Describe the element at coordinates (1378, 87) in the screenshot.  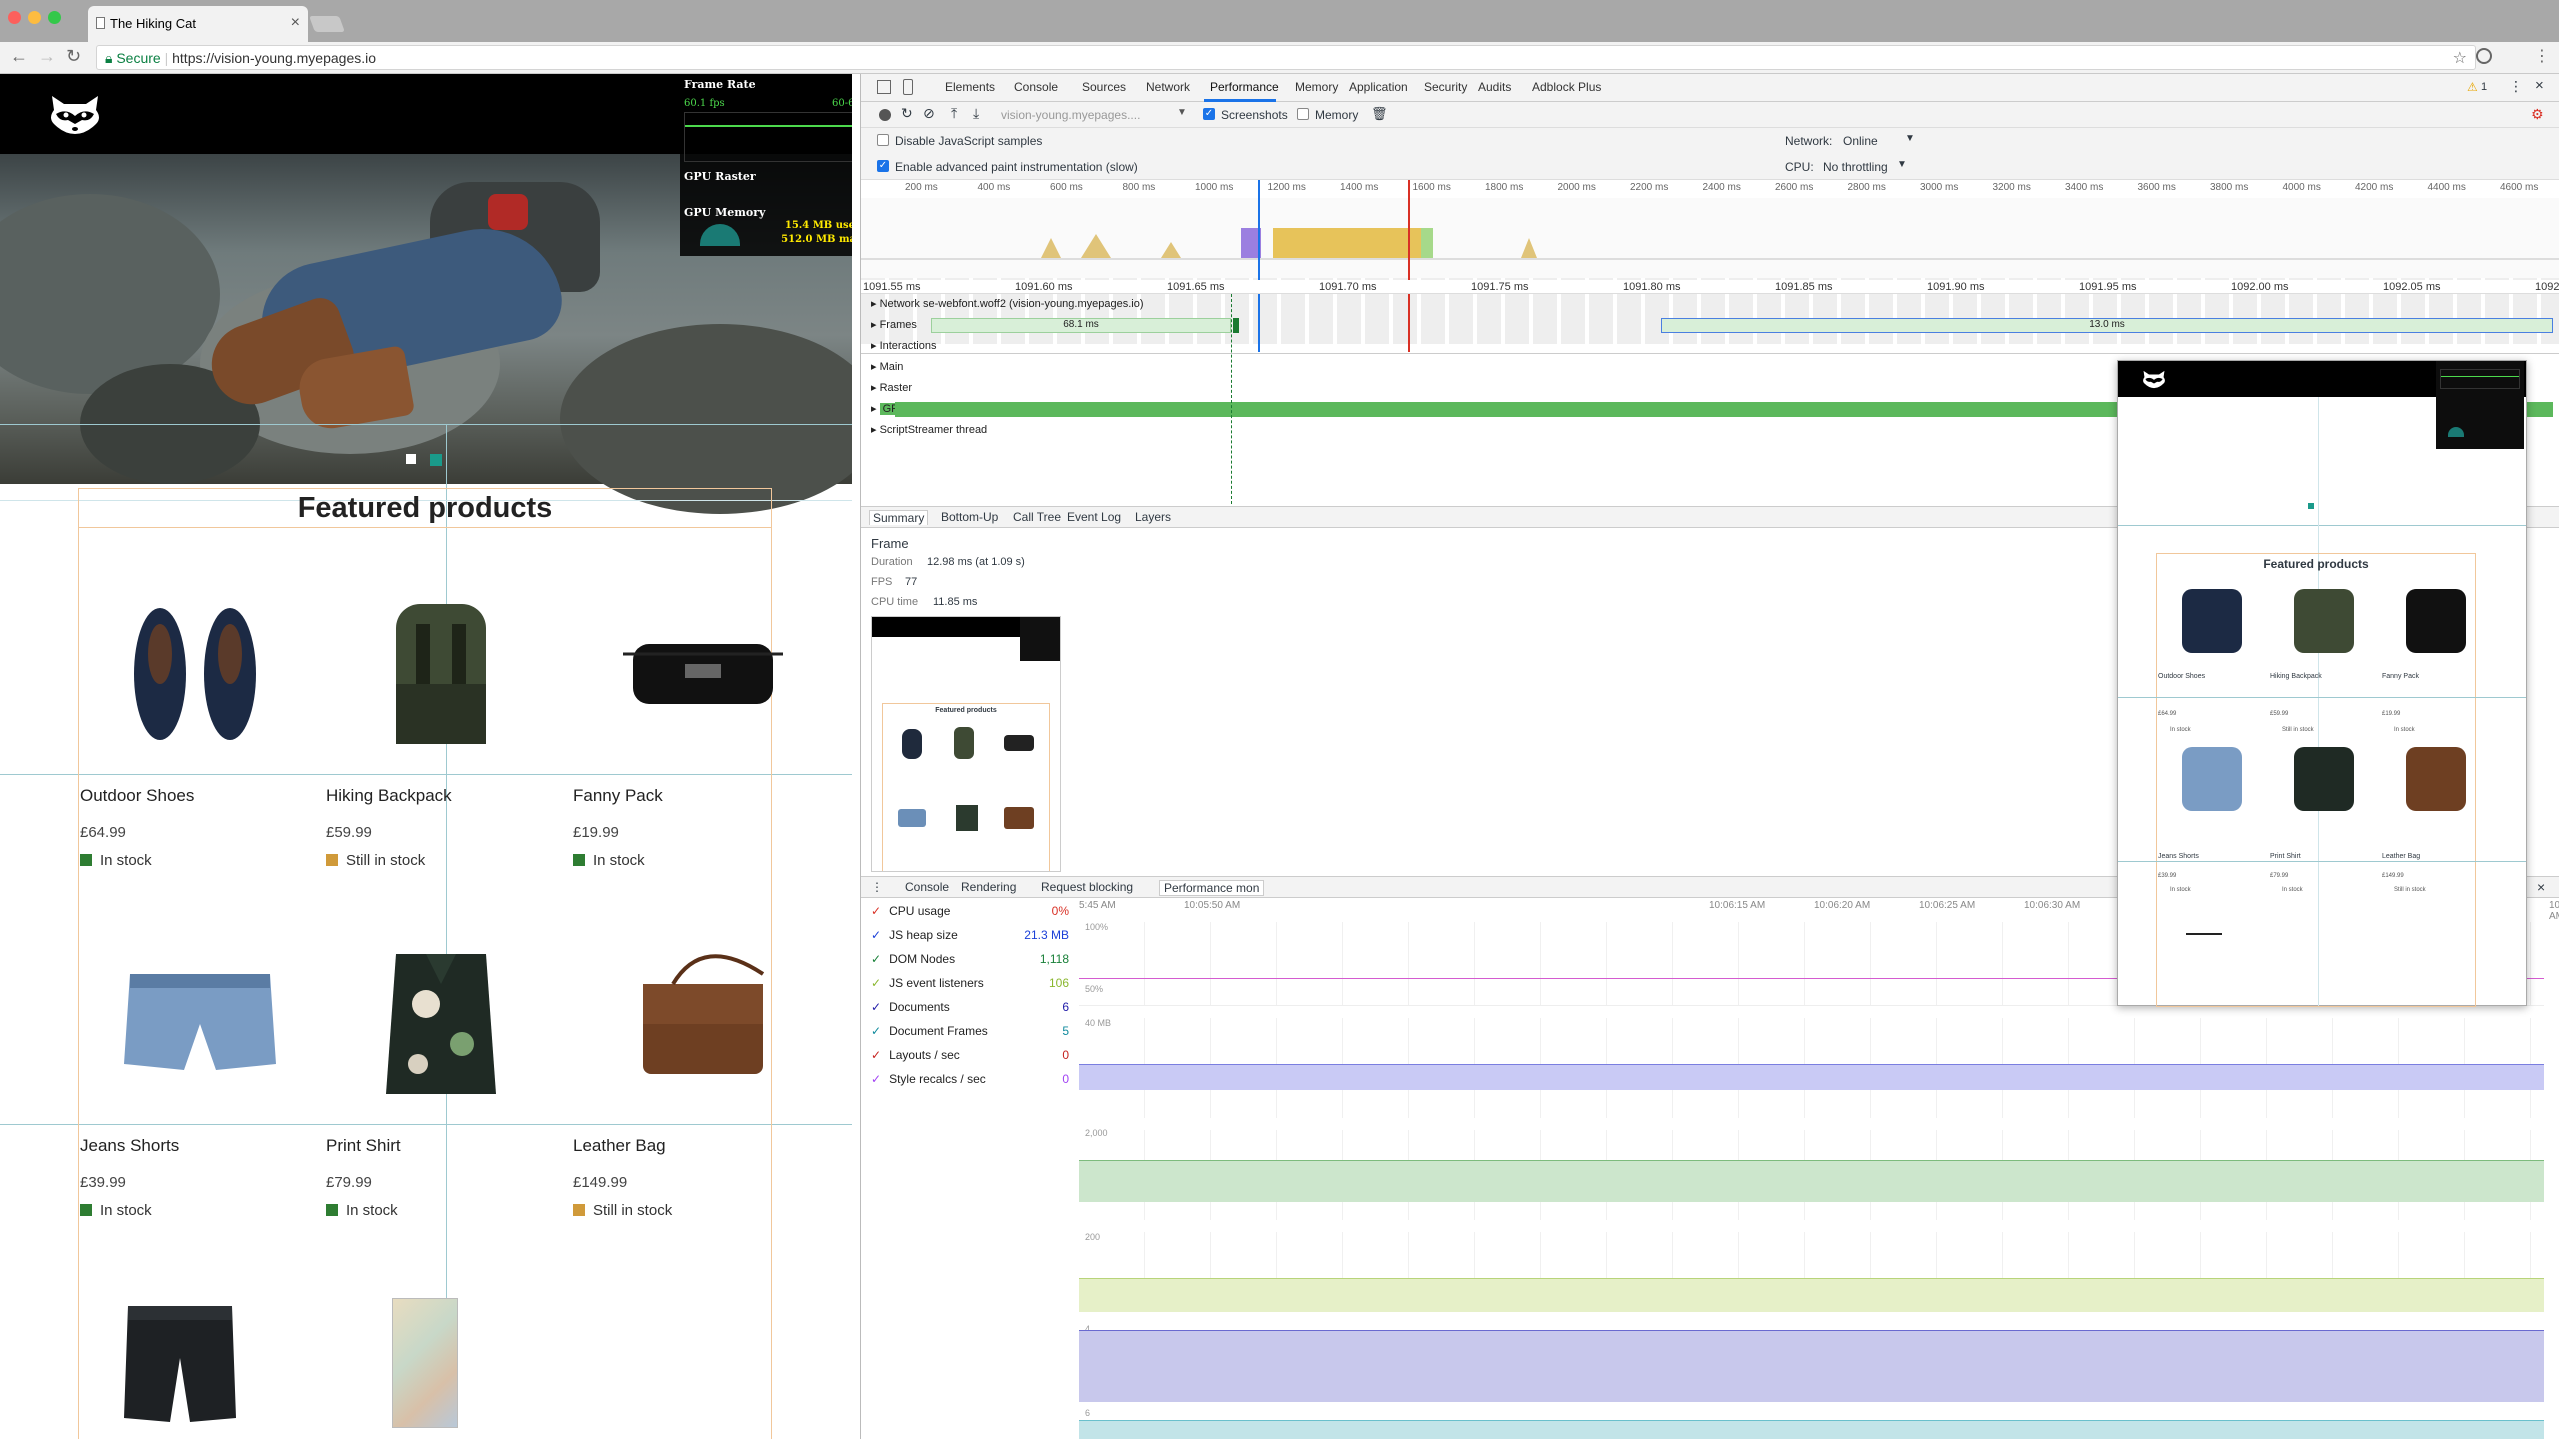
I see `tab-application: Application` at that location.